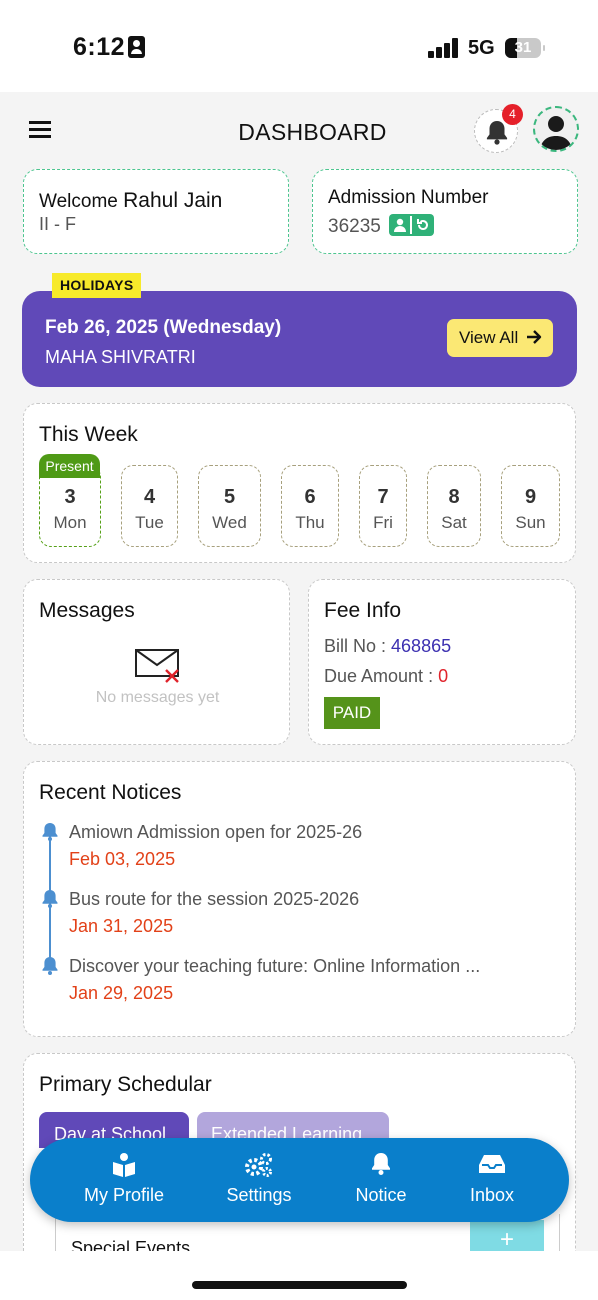  Describe the element at coordinates (125, 1084) in the screenshot. I see `schedule-title: Primary Schedular` at that location.